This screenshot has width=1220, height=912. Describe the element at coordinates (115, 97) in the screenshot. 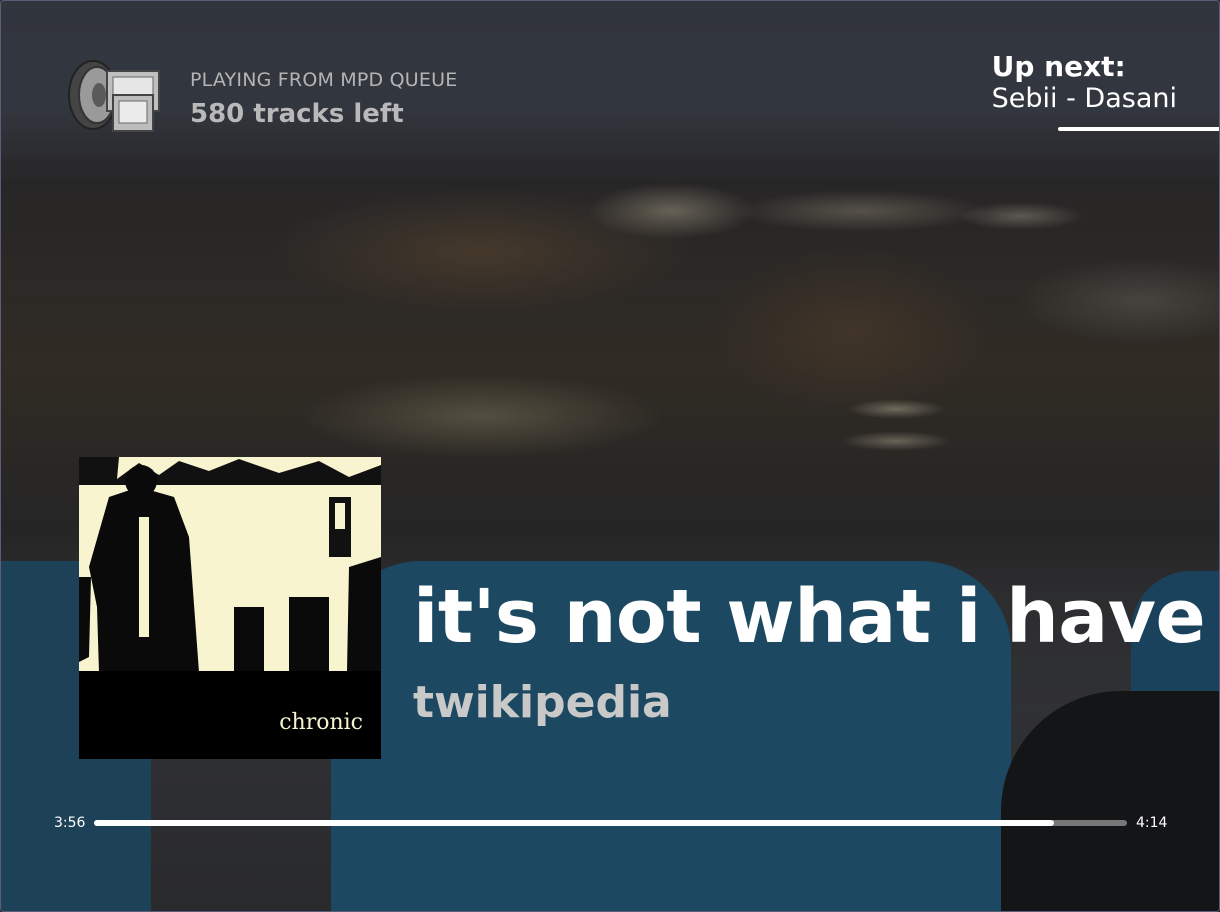

I see `speaker-computer-icon` at that location.